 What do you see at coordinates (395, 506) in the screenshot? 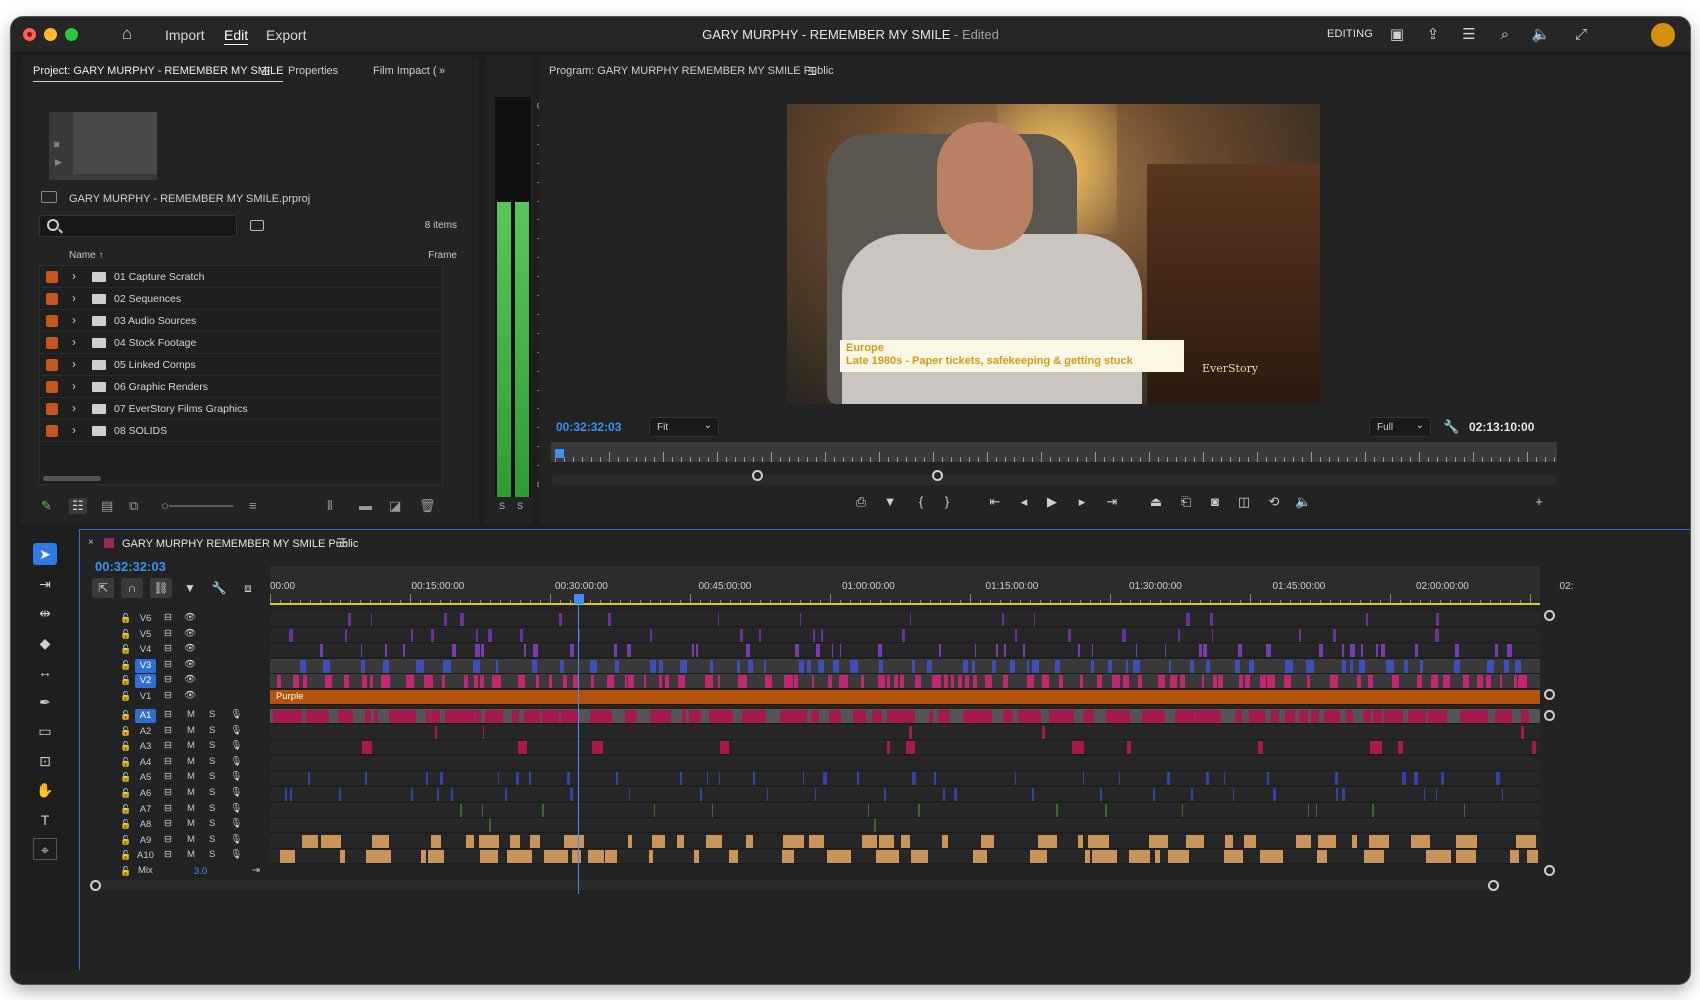
I see `new-item-icon: ◪` at bounding box center [395, 506].